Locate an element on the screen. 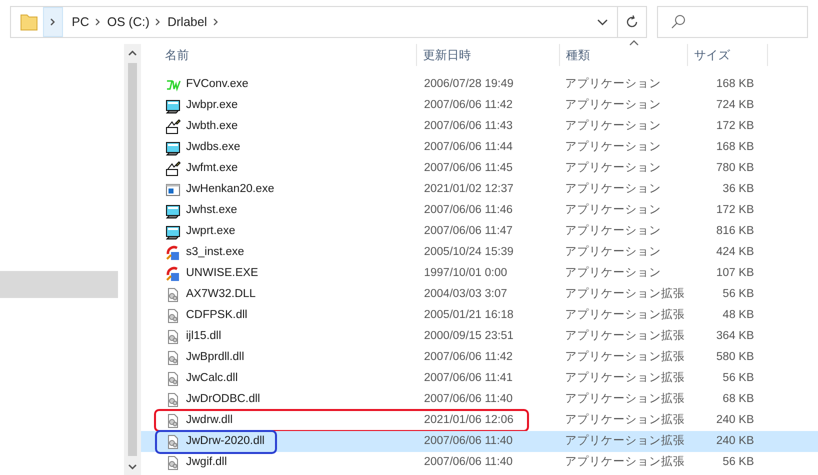  file-date: 2007/06/06 11:46 is located at coordinates (468, 210).